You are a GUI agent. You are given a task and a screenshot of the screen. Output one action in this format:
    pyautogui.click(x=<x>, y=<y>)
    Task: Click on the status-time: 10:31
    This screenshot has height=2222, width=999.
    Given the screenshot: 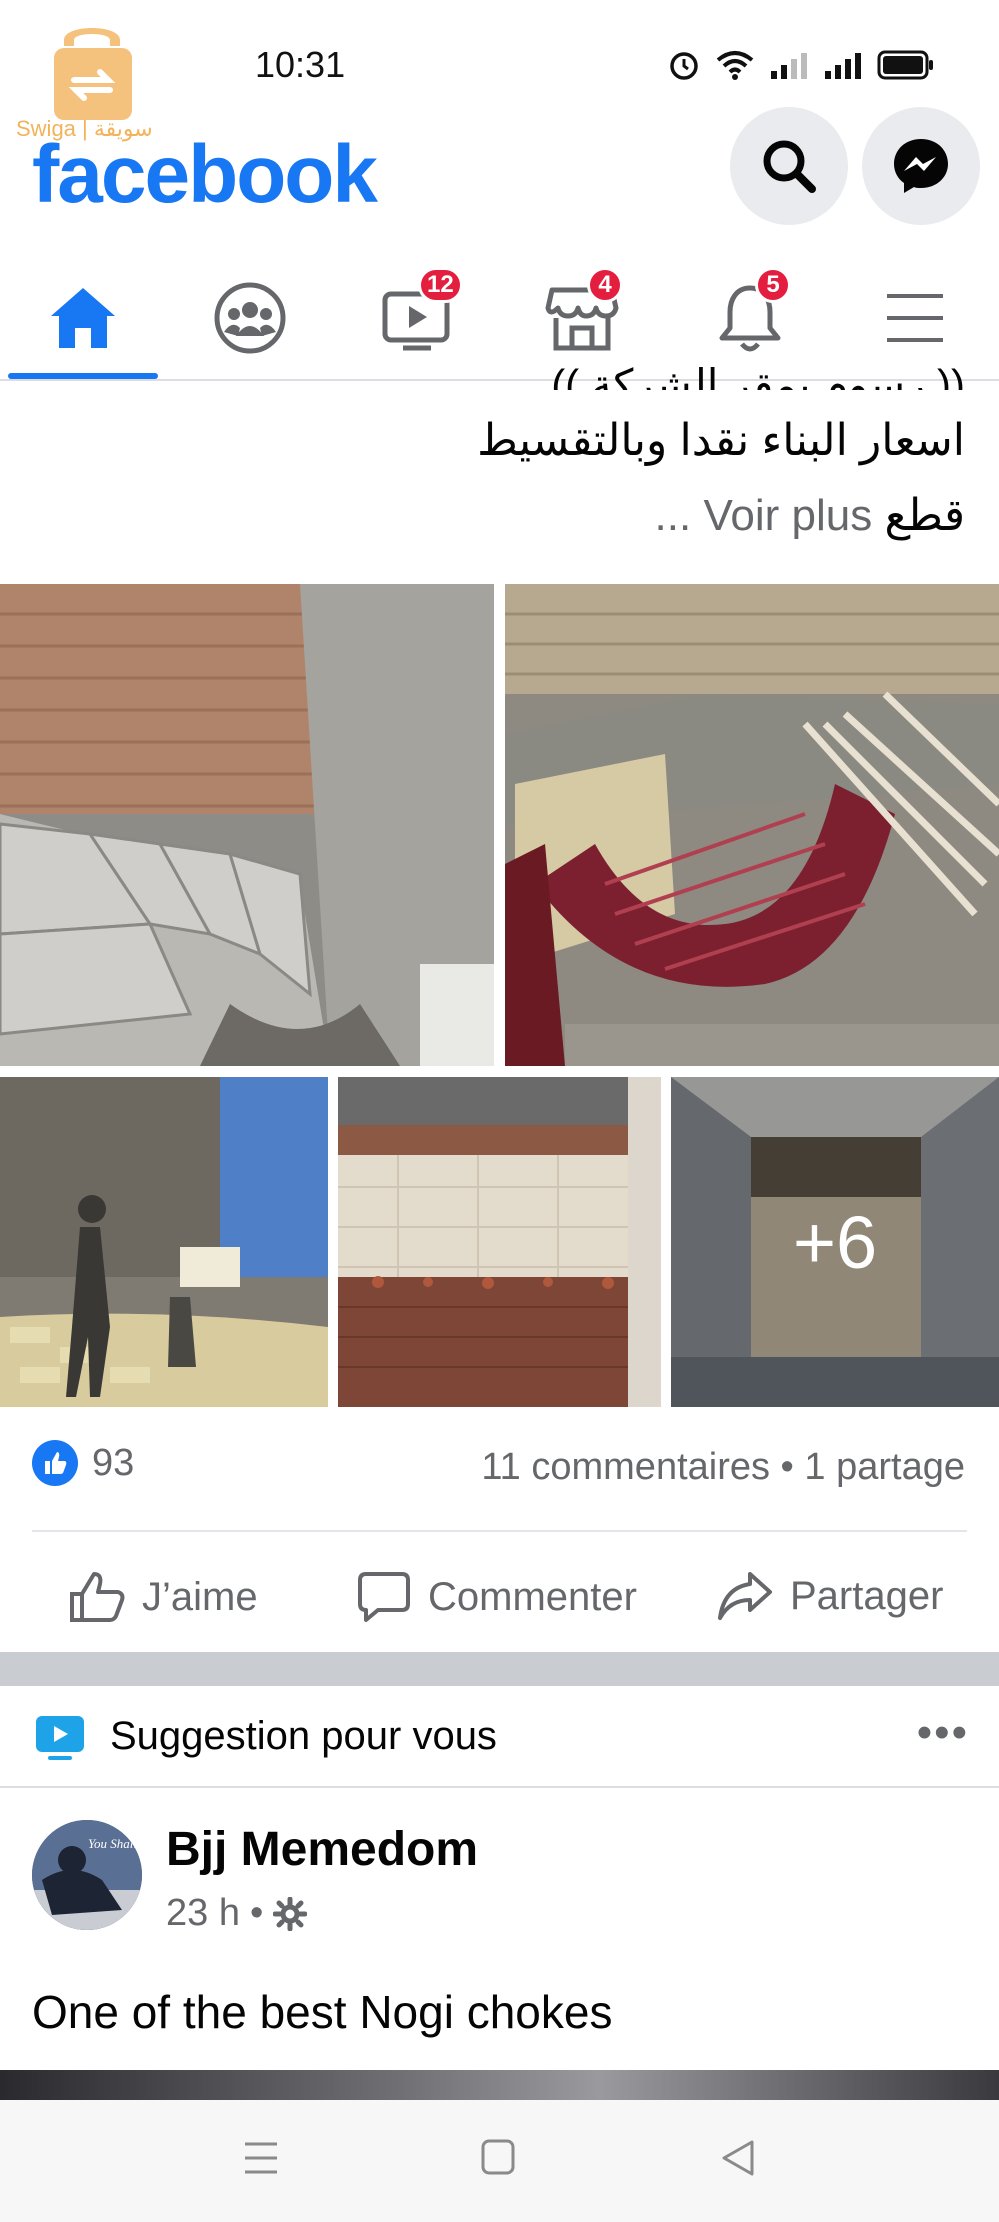 What is the action you would take?
    pyautogui.click(x=300, y=64)
    